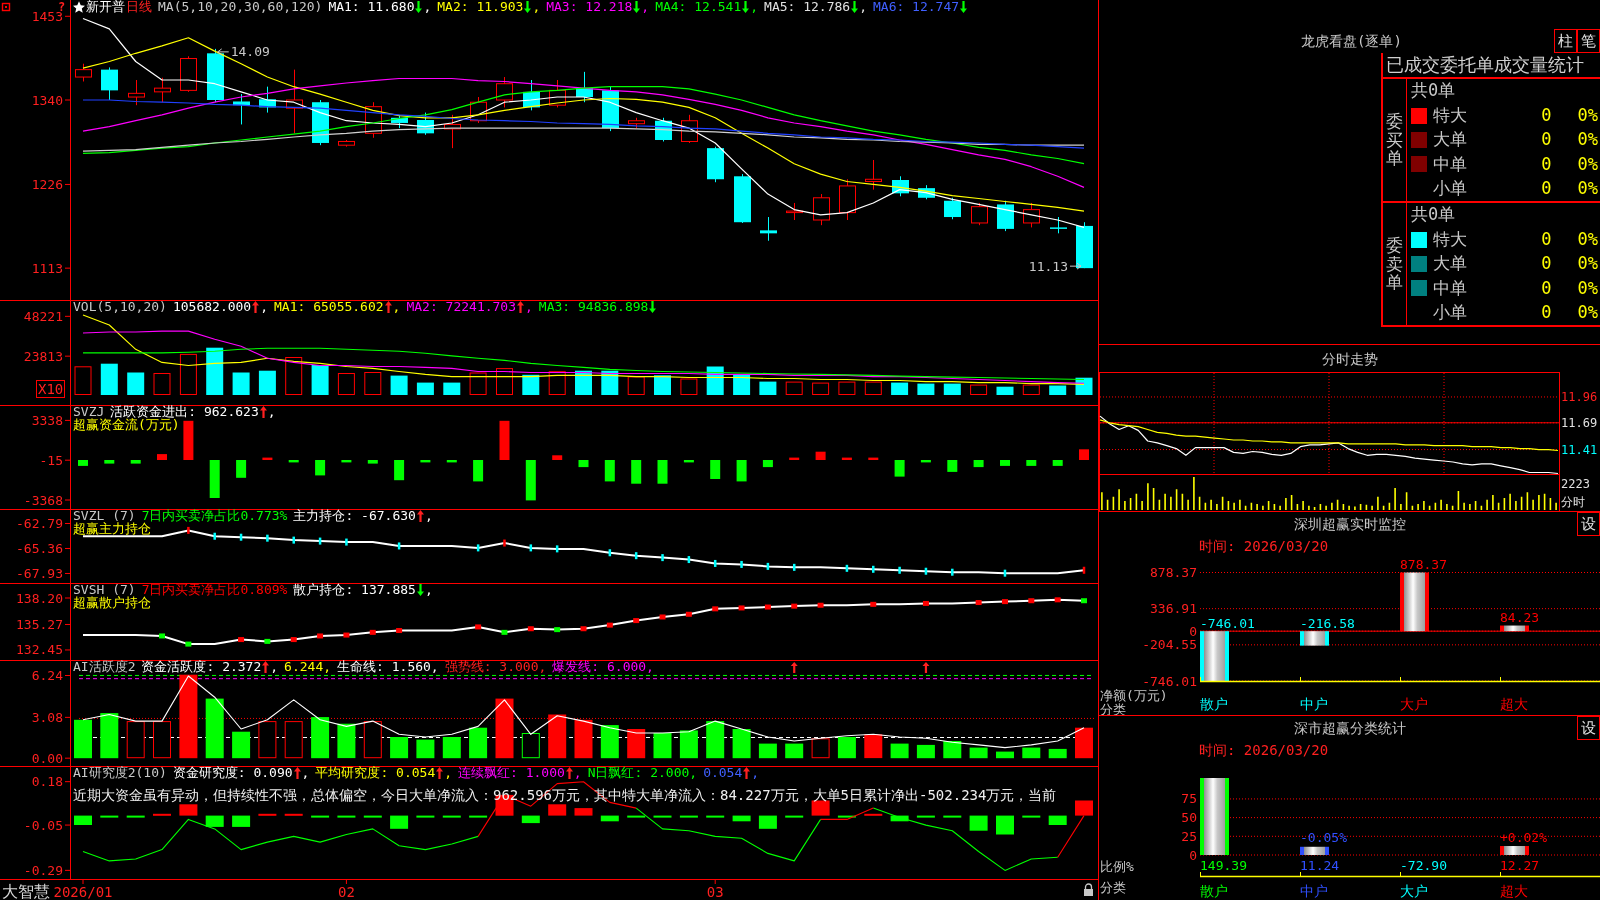 The image size is (1600, 900). Describe the element at coordinates (1214, 891) in the screenshot. I see `category-label: 散户` at that location.